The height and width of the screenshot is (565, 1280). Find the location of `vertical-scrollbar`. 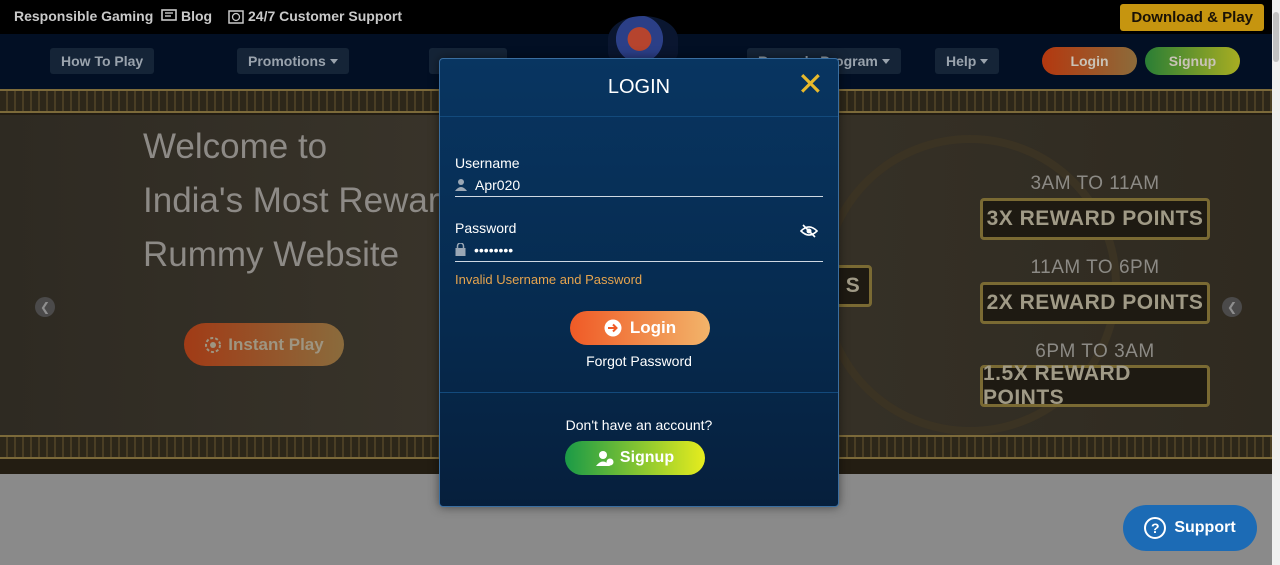

vertical-scrollbar is located at coordinates (1276, 282).